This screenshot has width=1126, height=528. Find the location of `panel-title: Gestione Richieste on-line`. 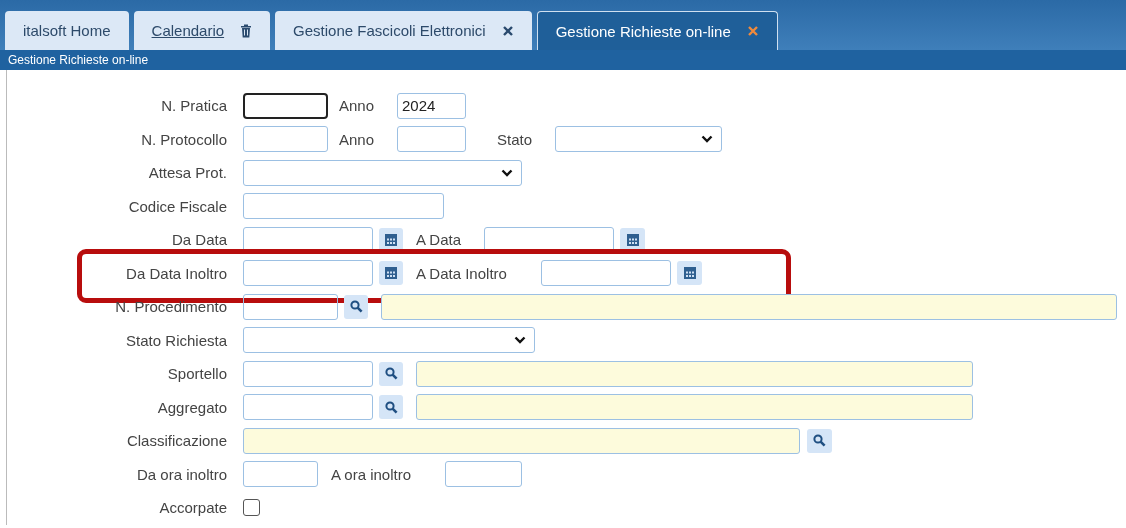

panel-title: Gestione Richieste on-line is located at coordinates (78, 60).